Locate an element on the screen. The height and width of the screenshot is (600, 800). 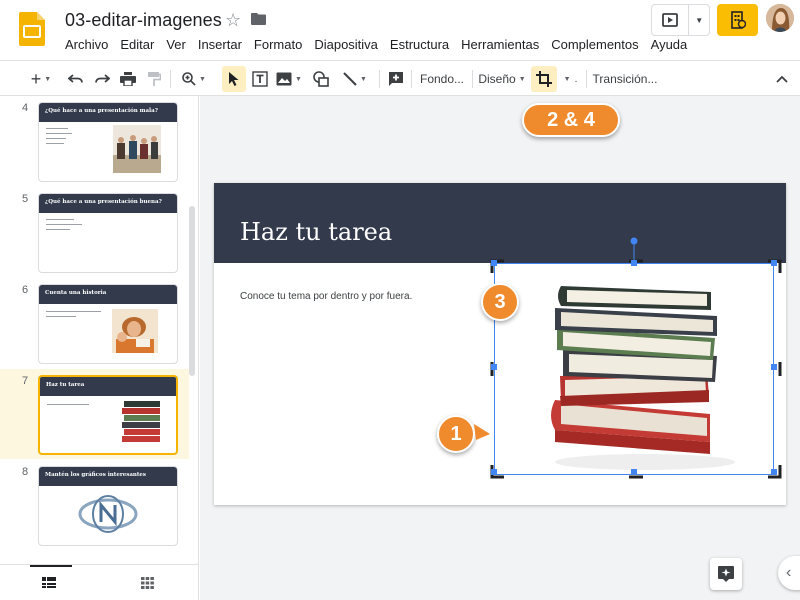
paint-format-icon is located at coordinates (154, 79).